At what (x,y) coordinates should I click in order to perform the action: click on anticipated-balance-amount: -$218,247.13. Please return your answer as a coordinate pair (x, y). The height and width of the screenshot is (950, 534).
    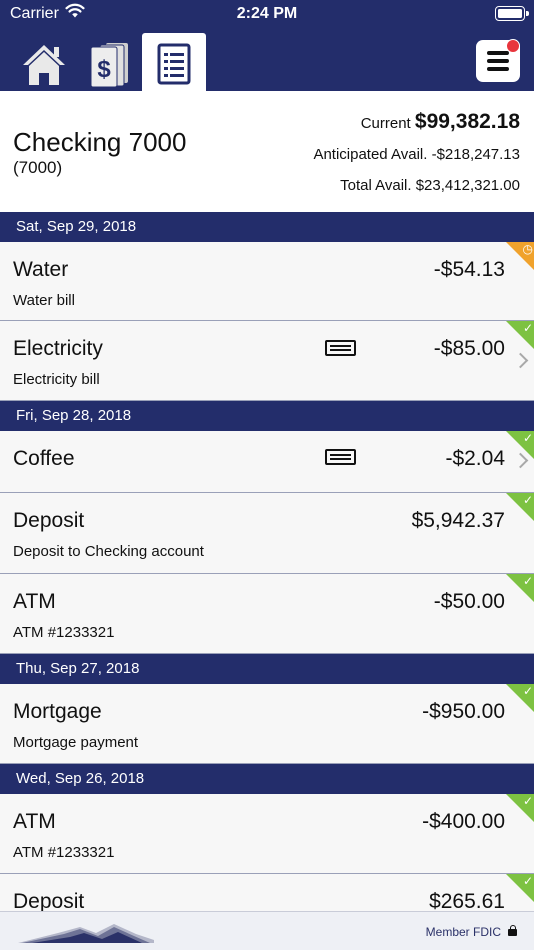
    Looking at the image, I should click on (475, 154).